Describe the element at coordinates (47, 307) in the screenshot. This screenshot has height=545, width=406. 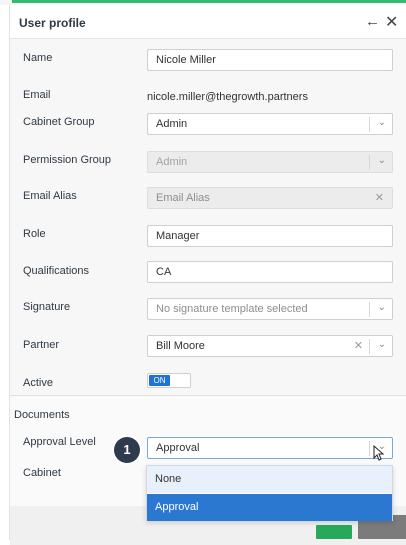
I see `signature-label: Signature` at that location.